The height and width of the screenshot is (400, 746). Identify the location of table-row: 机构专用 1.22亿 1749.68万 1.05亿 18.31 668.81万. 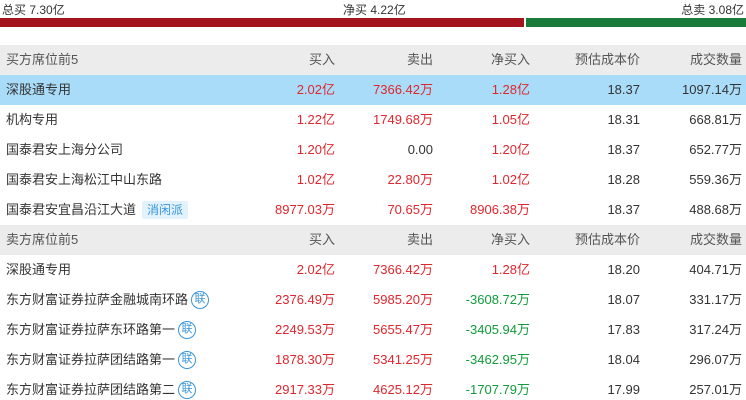
(373, 120).